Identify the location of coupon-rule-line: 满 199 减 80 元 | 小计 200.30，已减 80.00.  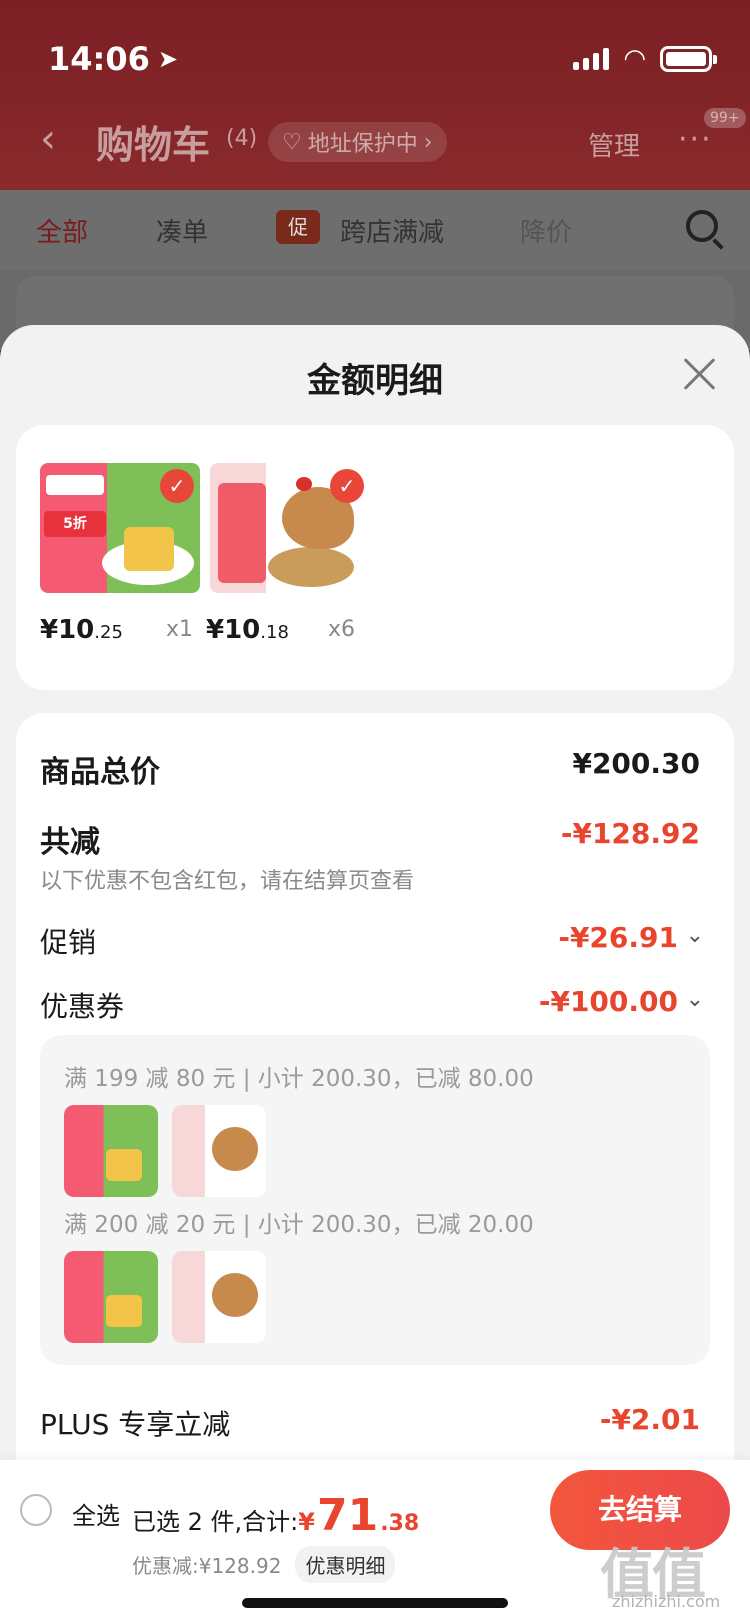
(299, 1079).